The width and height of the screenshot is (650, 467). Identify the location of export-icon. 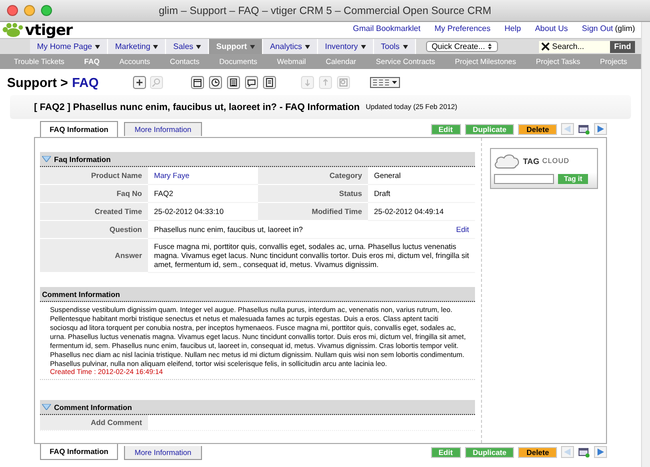
(325, 82).